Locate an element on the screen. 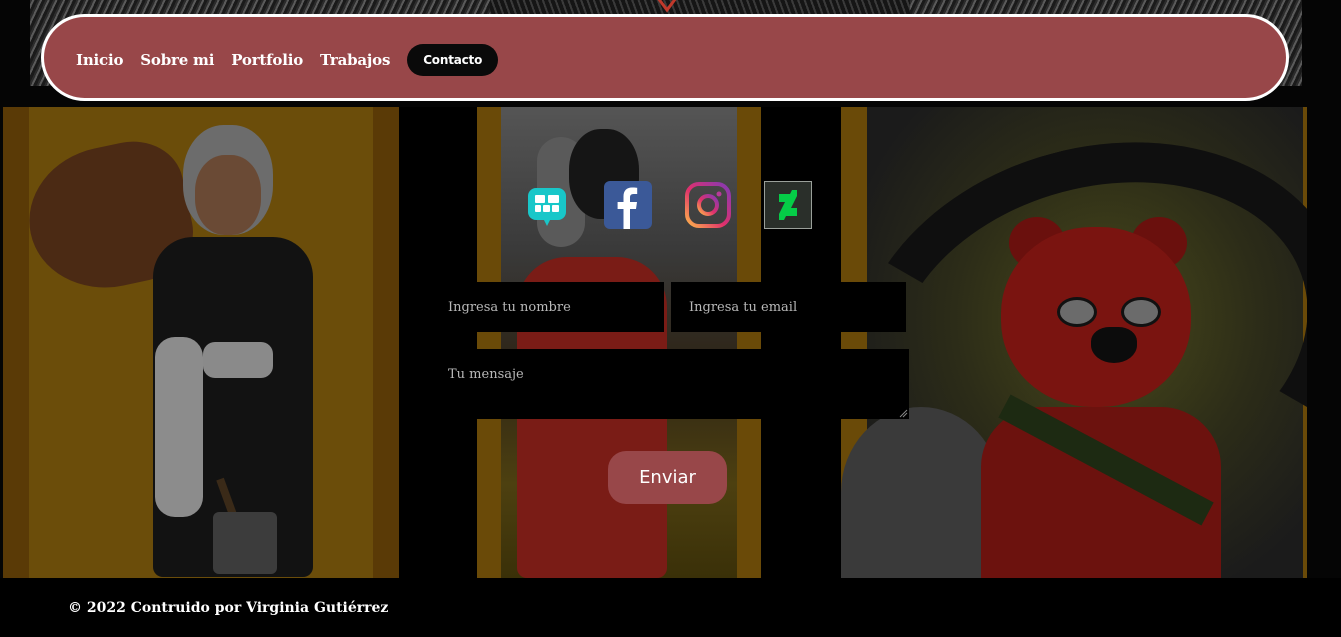 The width and height of the screenshot is (1341, 637). nav-item-contacto: Contacto is located at coordinates (453, 60).